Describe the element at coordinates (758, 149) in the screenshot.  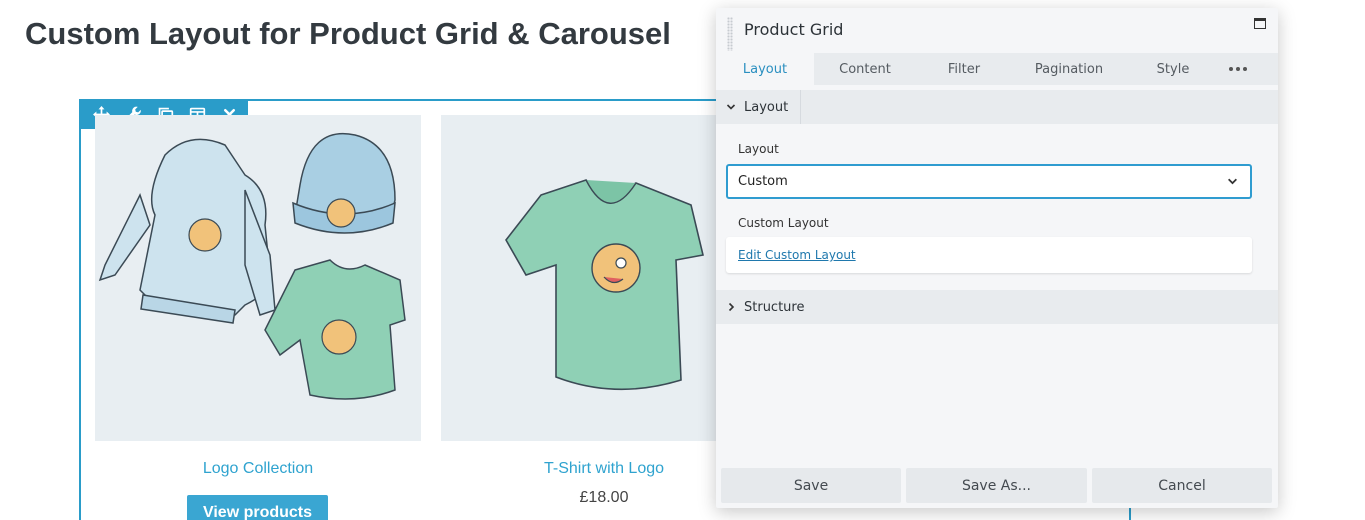
I see `layout-field-label: Layout` at that location.